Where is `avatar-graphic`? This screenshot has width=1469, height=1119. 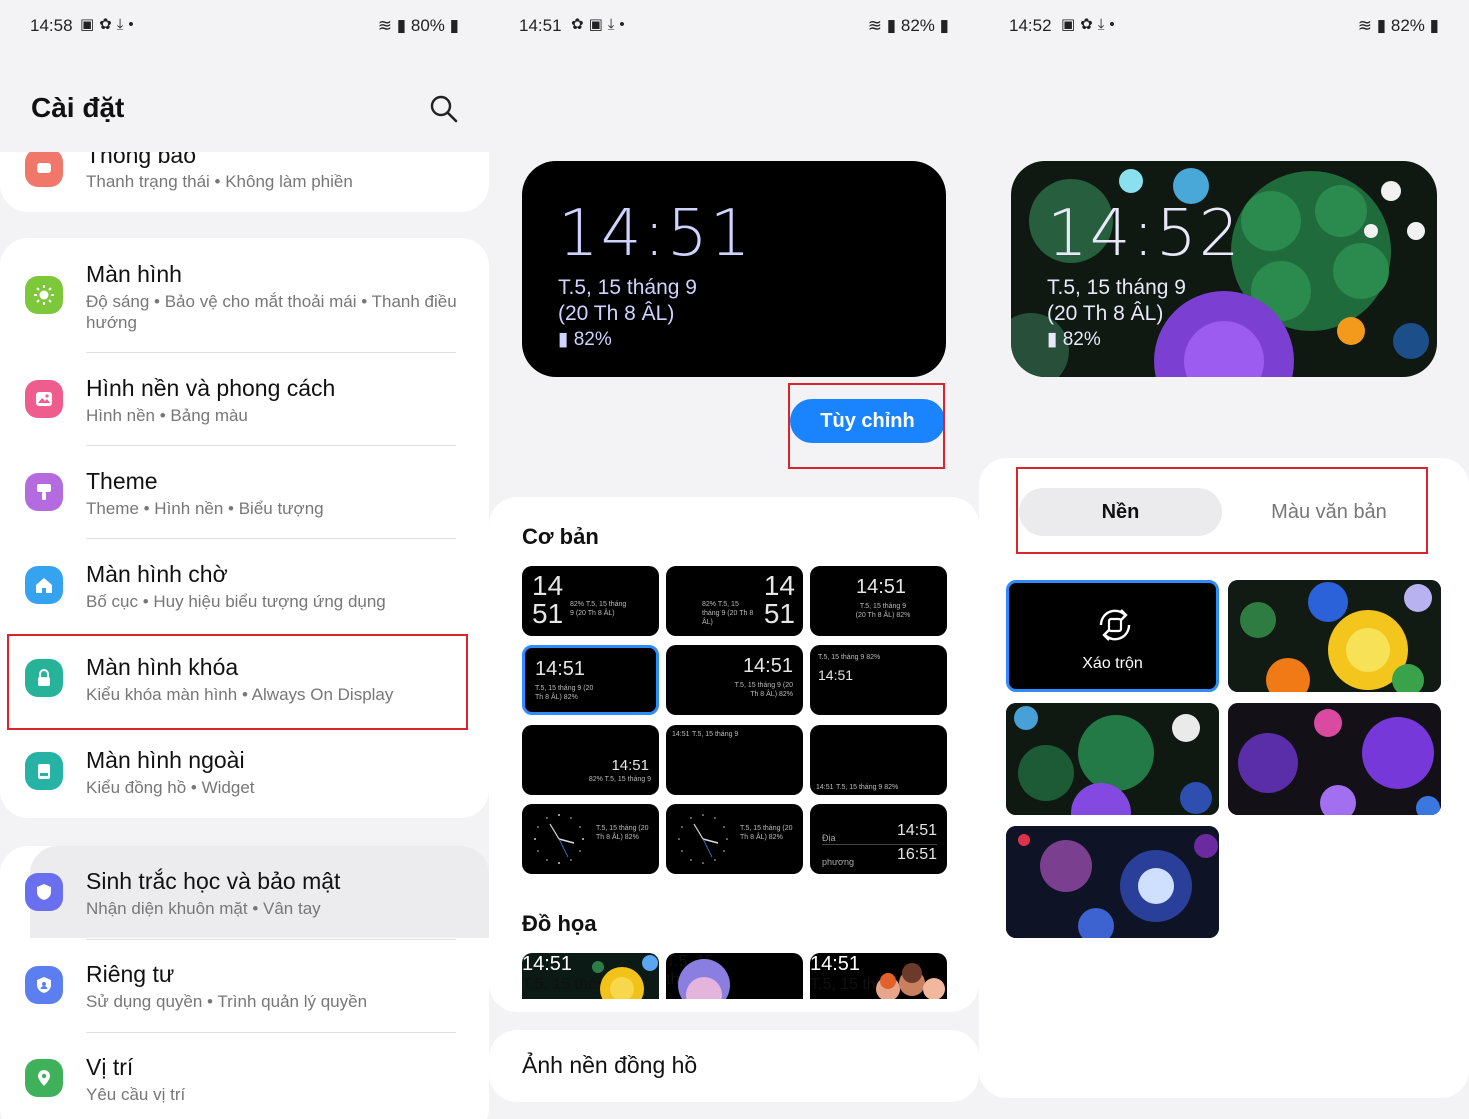
avatar-graphic is located at coordinates (910, 981).